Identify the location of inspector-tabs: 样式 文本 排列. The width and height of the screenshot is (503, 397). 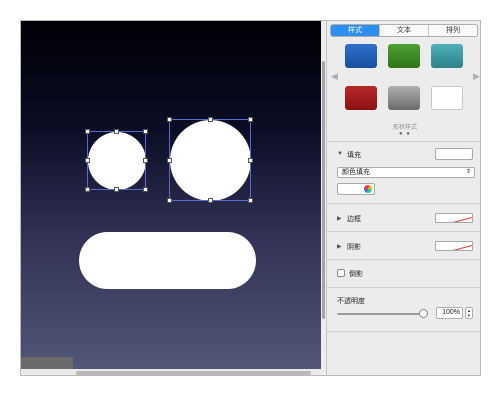
(404, 30).